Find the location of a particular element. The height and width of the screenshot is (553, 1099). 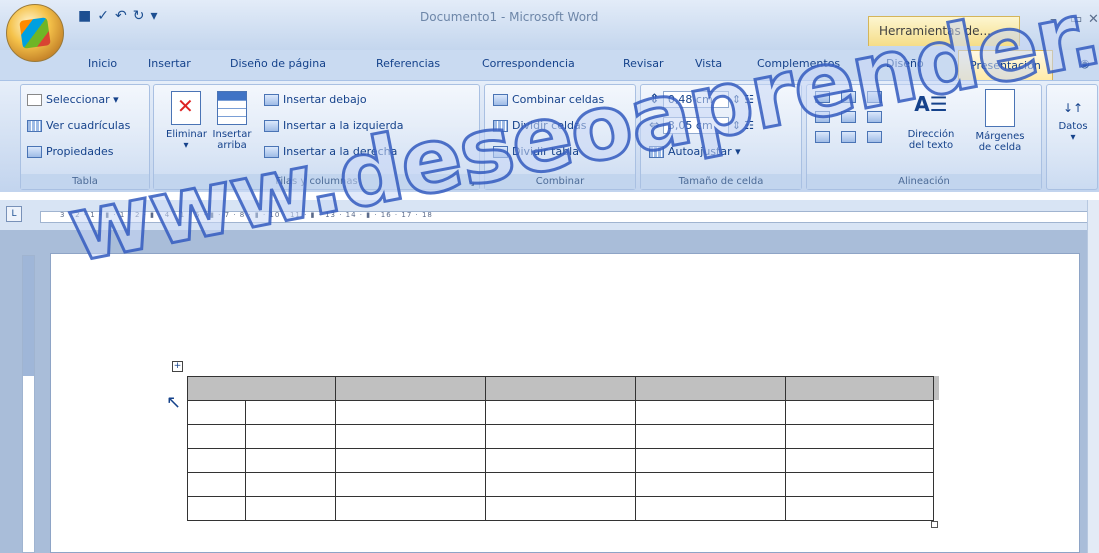

vertical-ruler is located at coordinates (28, 404).